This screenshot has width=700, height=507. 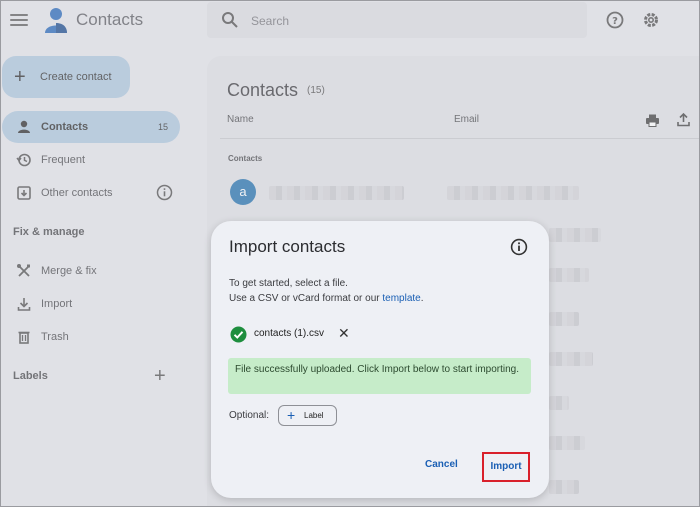 What do you see at coordinates (287, 246) in the screenshot?
I see `dialog-title: Import contacts` at bounding box center [287, 246].